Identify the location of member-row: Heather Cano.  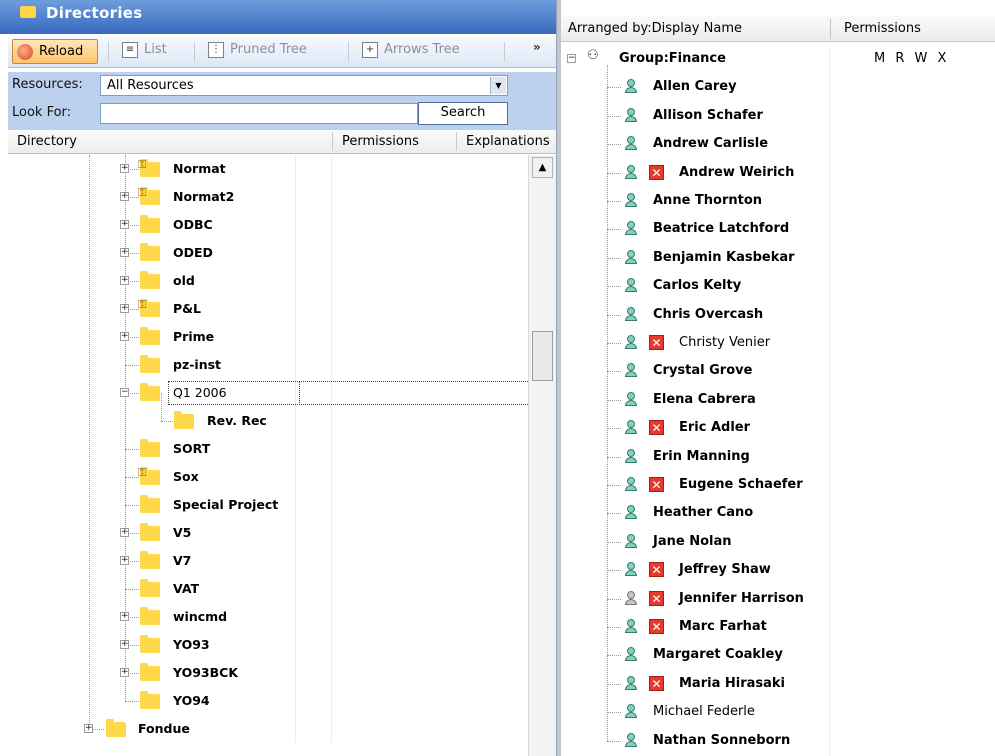
(778, 513).